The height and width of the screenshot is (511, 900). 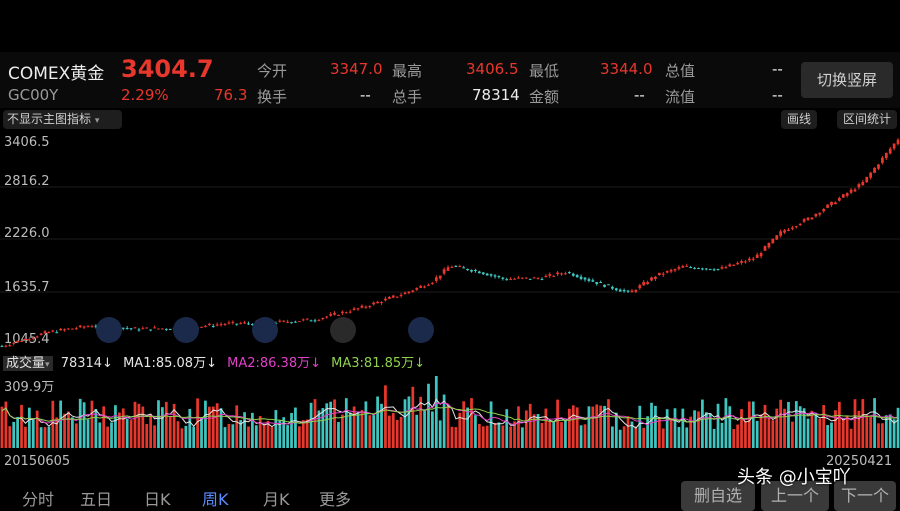 I want to click on instrument-name: COMEX黄金, so click(x=56, y=74).